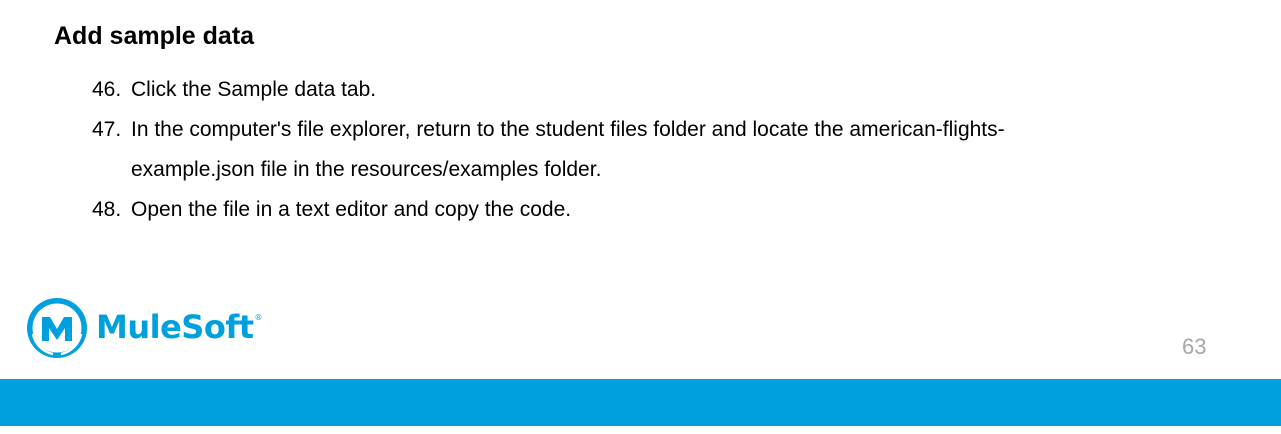 The image size is (1281, 434). Describe the element at coordinates (107, 209) in the screenshot. I see `step-number: 48.` at that location.